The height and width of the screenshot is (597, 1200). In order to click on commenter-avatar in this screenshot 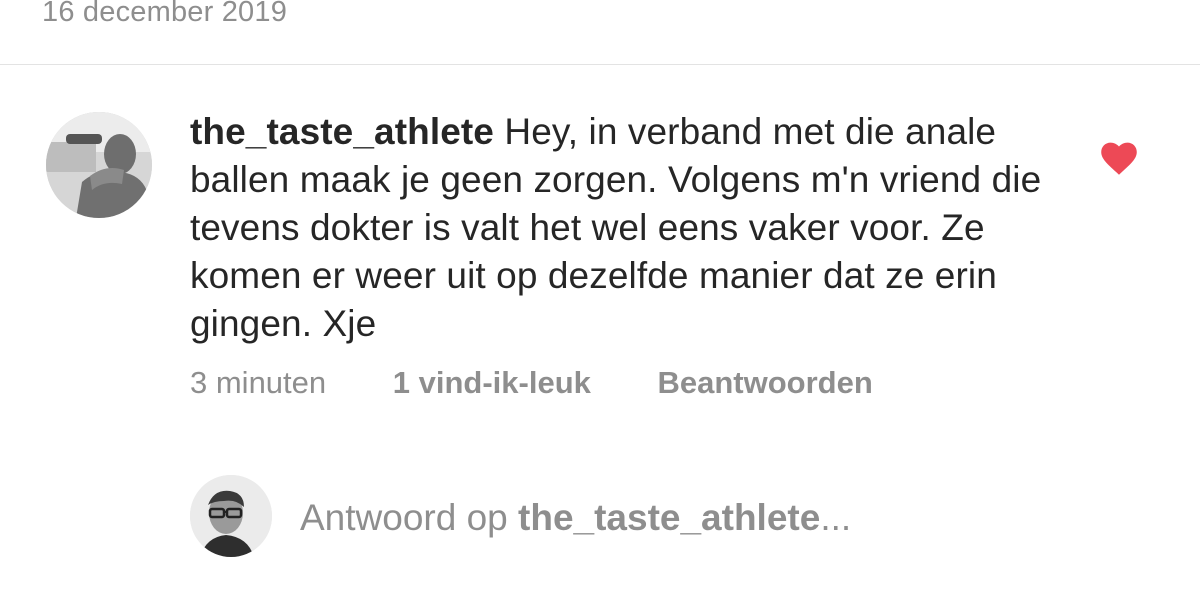, I will do `click(99, 165)`.